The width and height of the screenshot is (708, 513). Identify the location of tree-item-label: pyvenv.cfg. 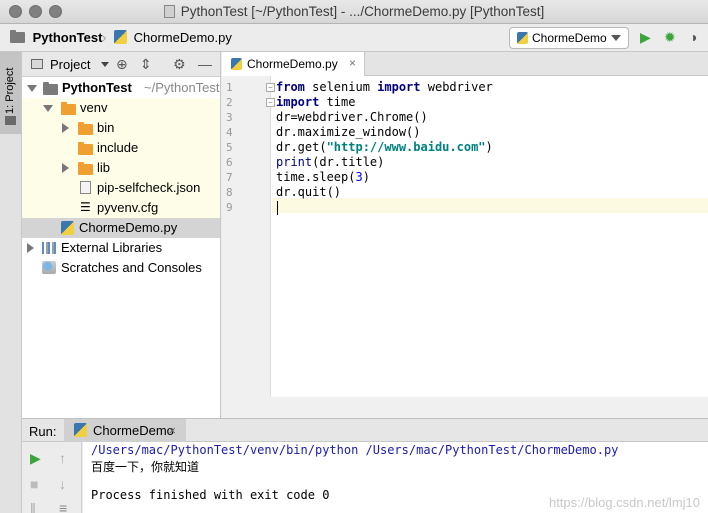
(128, 207).